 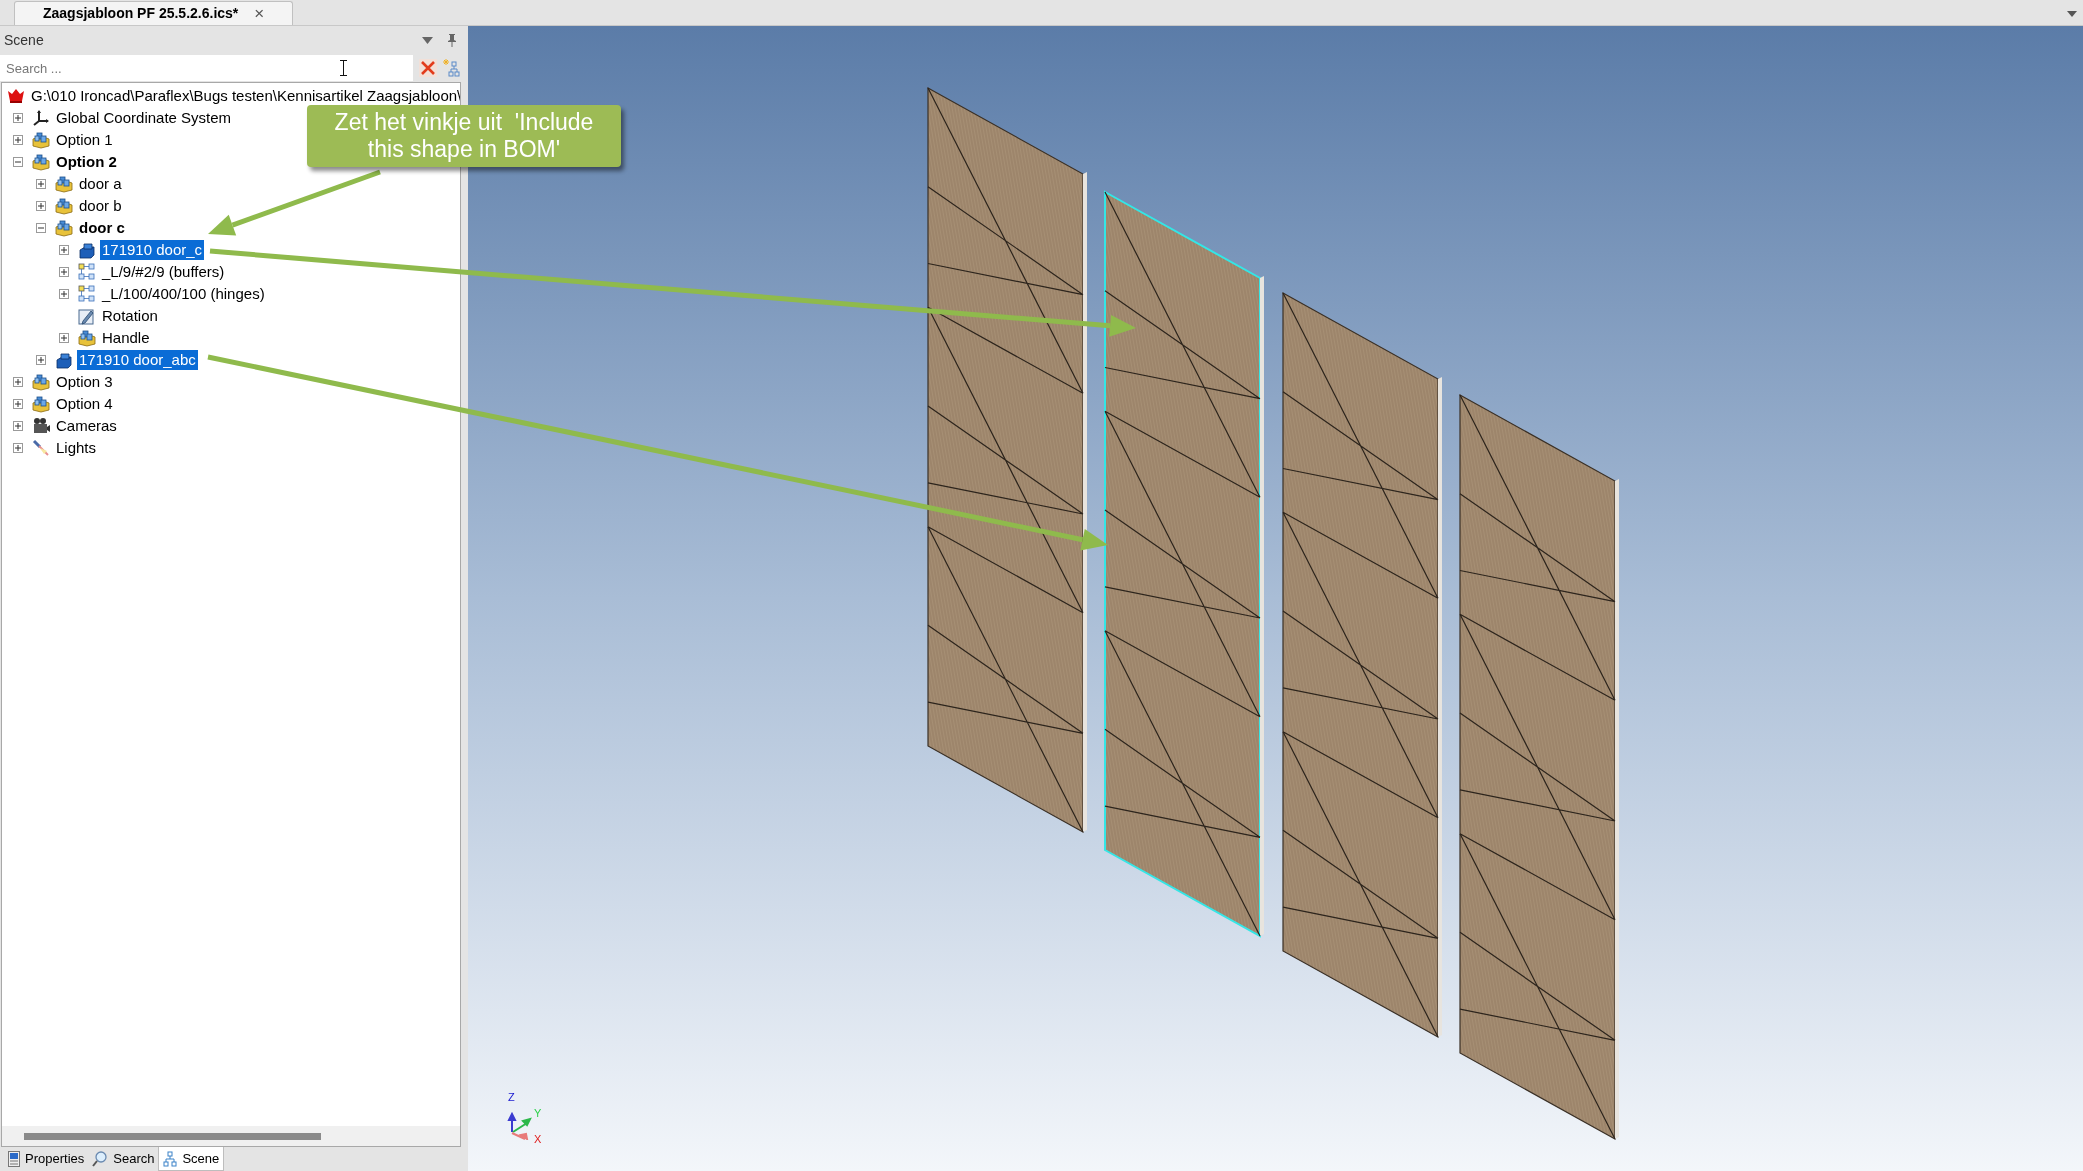 I want to click on document-tab: Zaagsjabloon PF 25.5.2.6.ics* ×, so click(x=154, y=13).